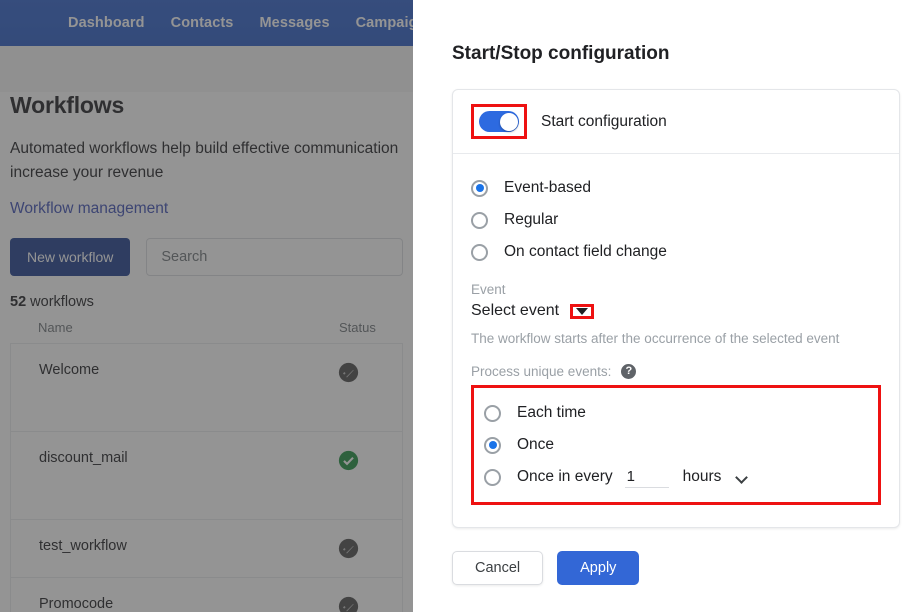 The image size is (912, 612). Describe the element at coordinates (676, 311) in the screenshot. I see `event-select: Select event` at that location.